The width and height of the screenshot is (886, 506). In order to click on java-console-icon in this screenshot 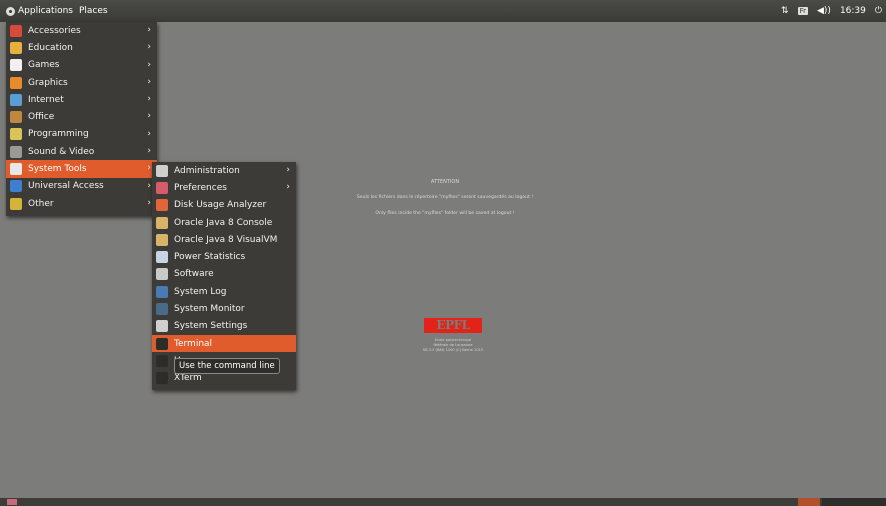, I will do `click(162, 222)`.